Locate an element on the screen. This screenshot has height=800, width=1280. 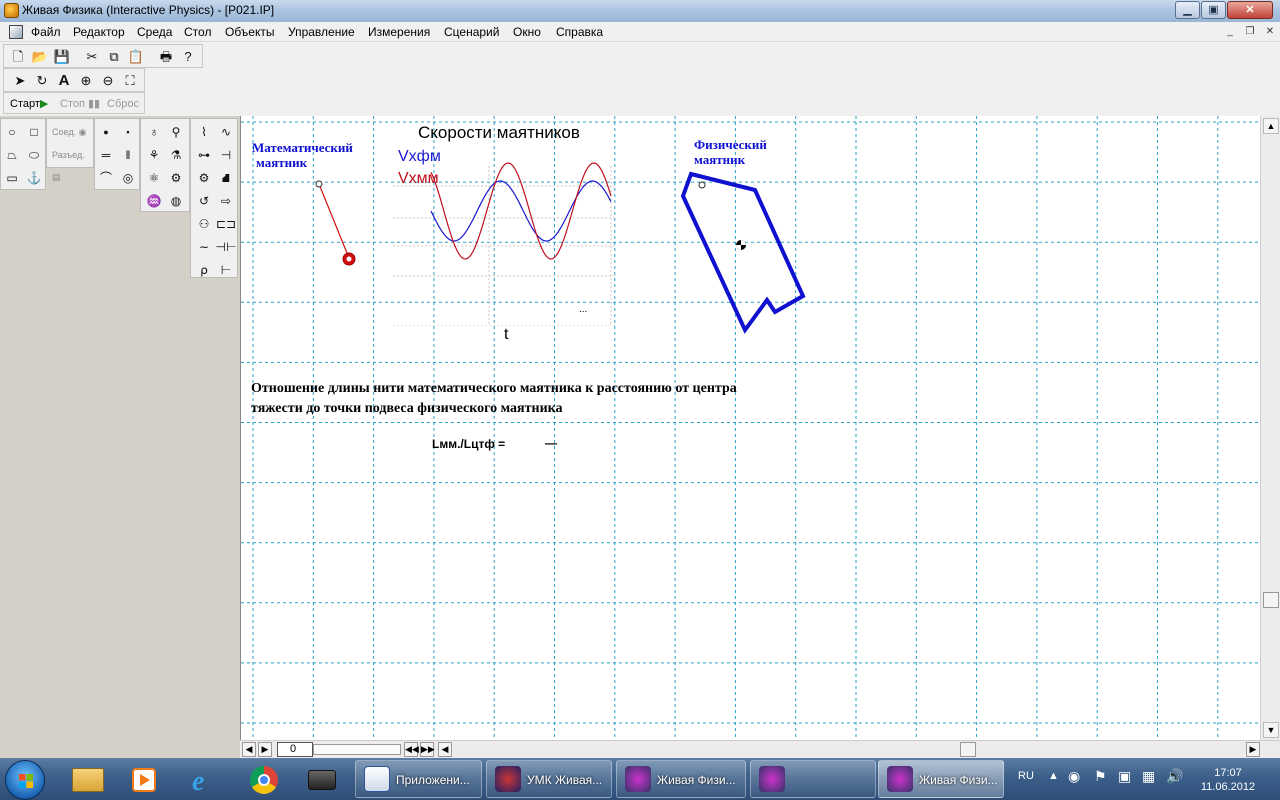
minimize-button: ▁ is located at coordinates (1187, 10).